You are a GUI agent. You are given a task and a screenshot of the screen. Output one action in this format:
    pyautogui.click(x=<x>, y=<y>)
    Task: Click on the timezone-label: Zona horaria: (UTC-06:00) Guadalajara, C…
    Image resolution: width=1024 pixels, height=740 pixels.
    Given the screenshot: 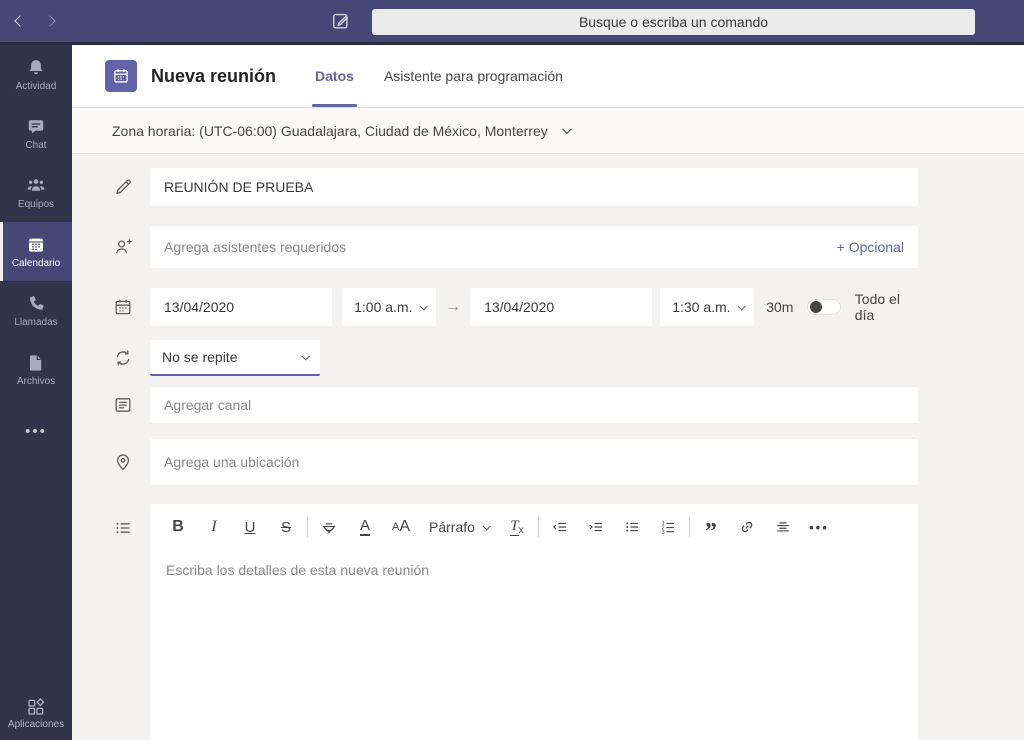 What is the action you would take?
    pyautogui.click(x=330, y=130)
    